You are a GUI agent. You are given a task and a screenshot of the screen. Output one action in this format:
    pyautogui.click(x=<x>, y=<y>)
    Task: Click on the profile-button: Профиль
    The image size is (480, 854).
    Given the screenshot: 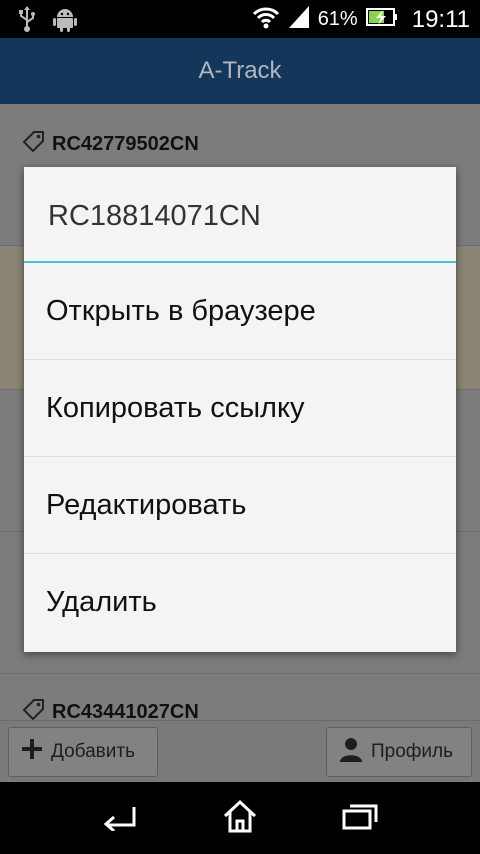 What is the action you would take?
    pyautogui.click(x=399, y=752)
    